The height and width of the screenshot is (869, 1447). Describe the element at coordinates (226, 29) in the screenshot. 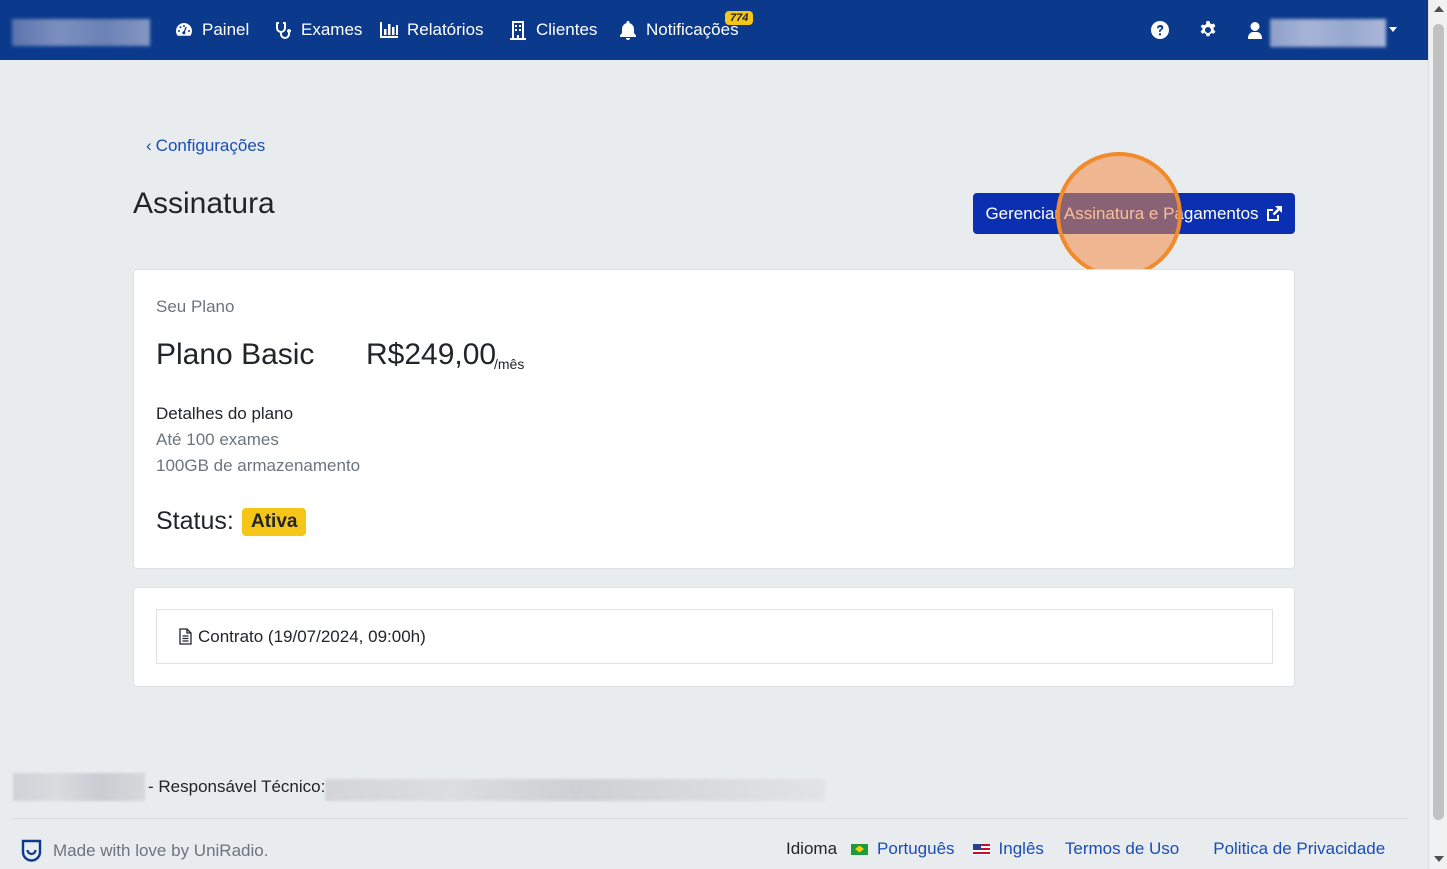

I see `nav-label-painel: Painel` at that location.